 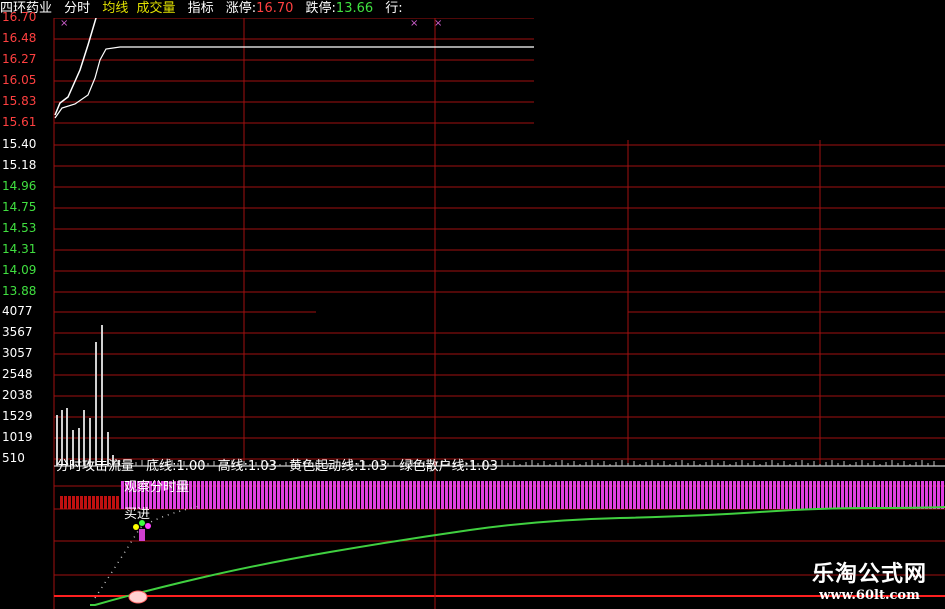 What do you see at coordinates (19, 122) in the screenshot?
I see `price-tick-label: 15.61` at bounding box center [19, 122].